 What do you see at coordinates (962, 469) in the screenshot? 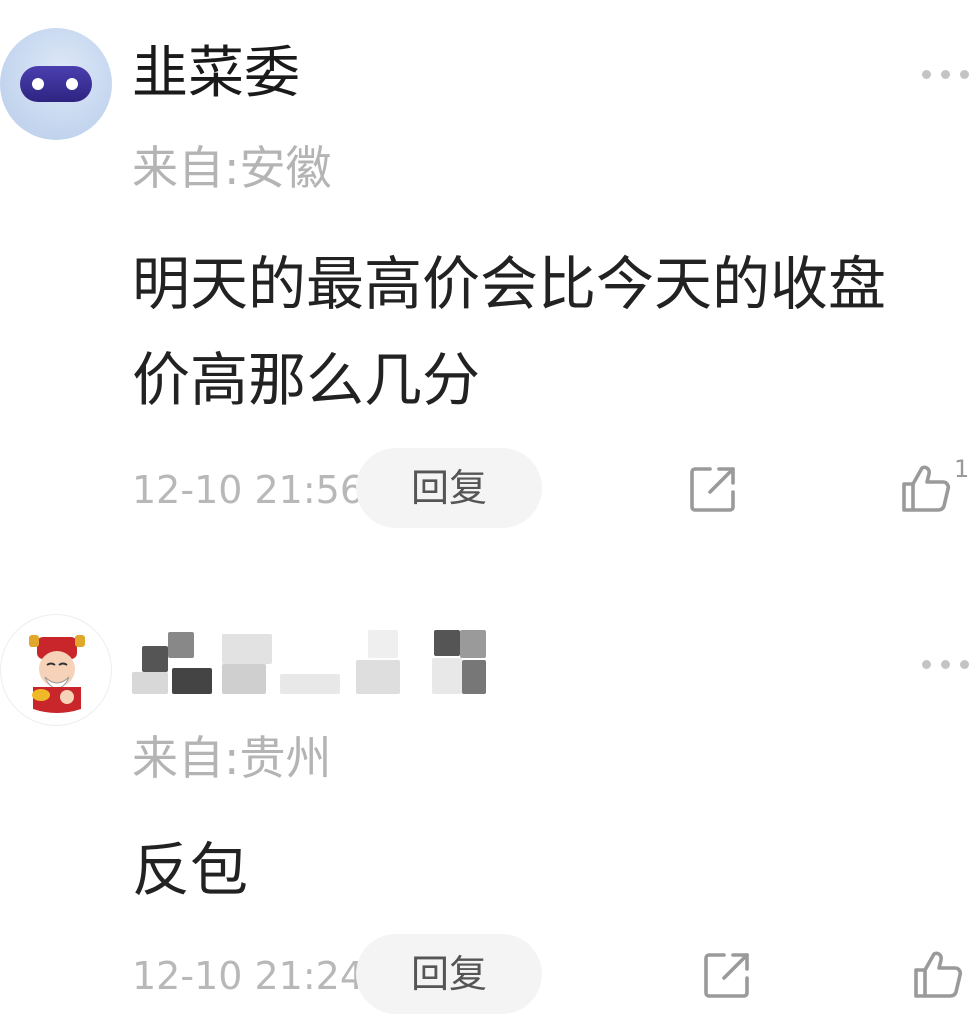
I see `like-count: 1` at bounding box center [962, 469].